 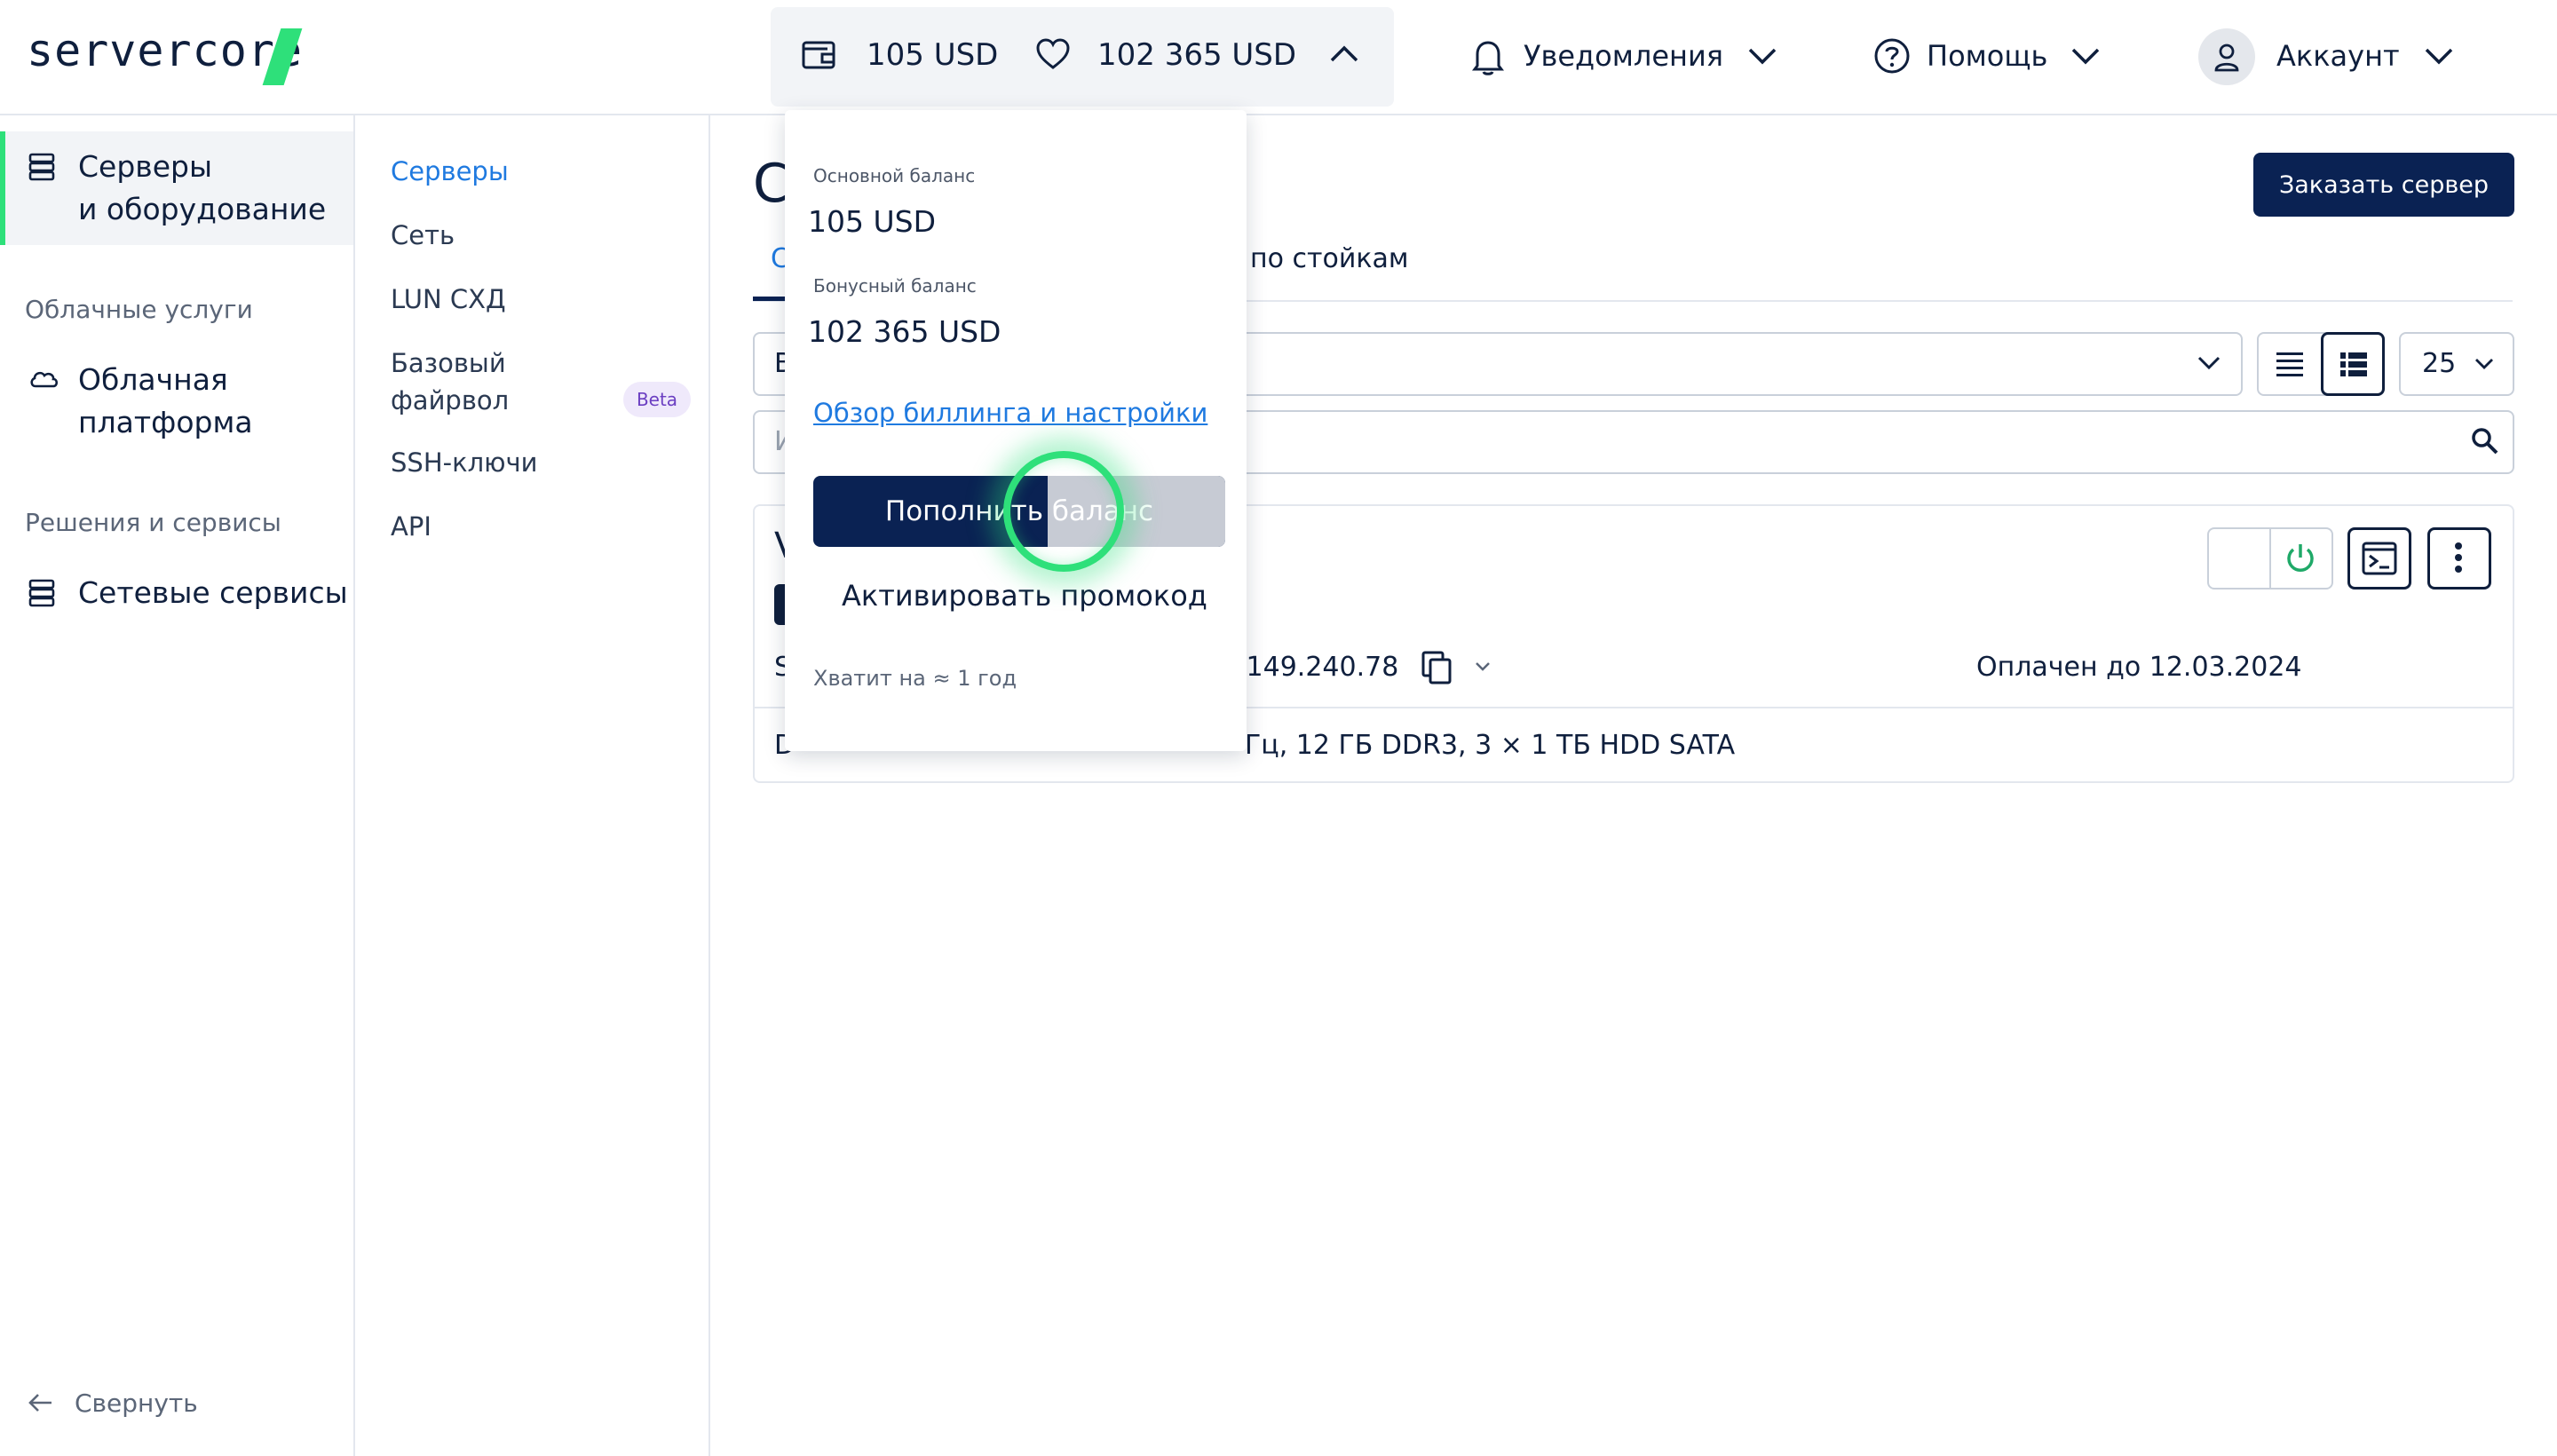 What do you see at coordinates (450, 400) in the screenshot?
I see `subnav-item-line: файрвол` at bounding box center [450, 400].